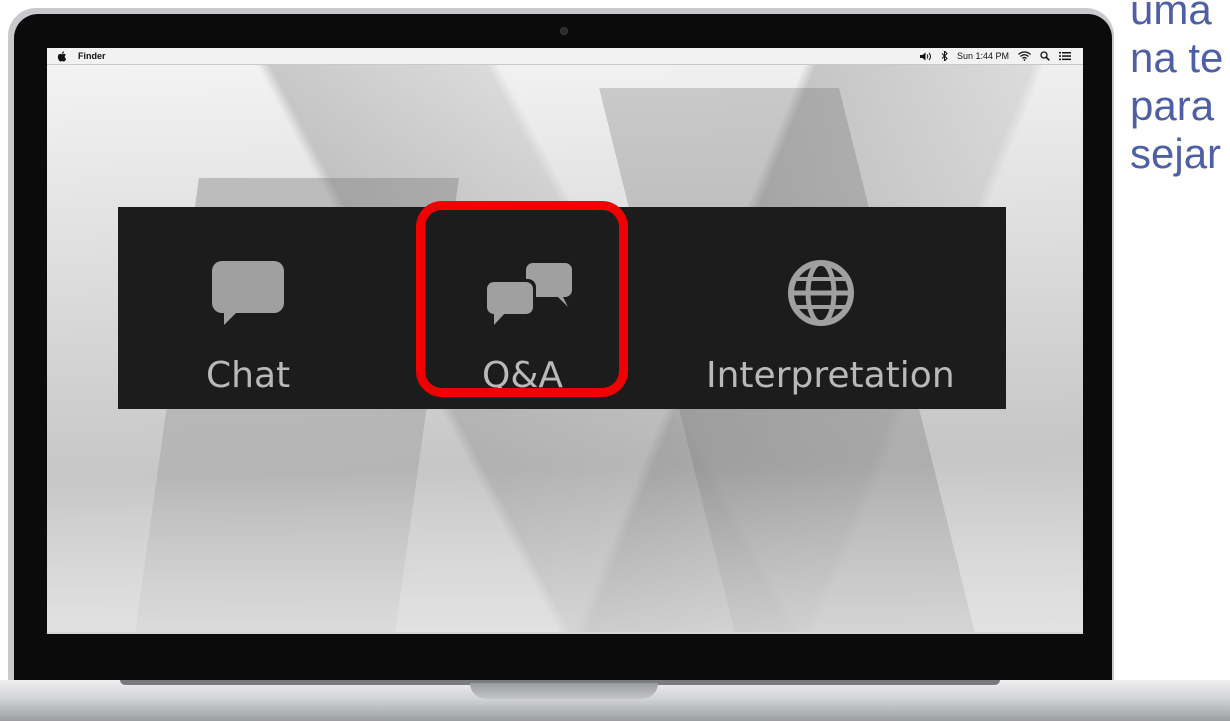  Describe the element at coordinates (565, 56) in the screenshot. I see `mac-menu-bar: Finder Sun 1:44 PM` at that location.